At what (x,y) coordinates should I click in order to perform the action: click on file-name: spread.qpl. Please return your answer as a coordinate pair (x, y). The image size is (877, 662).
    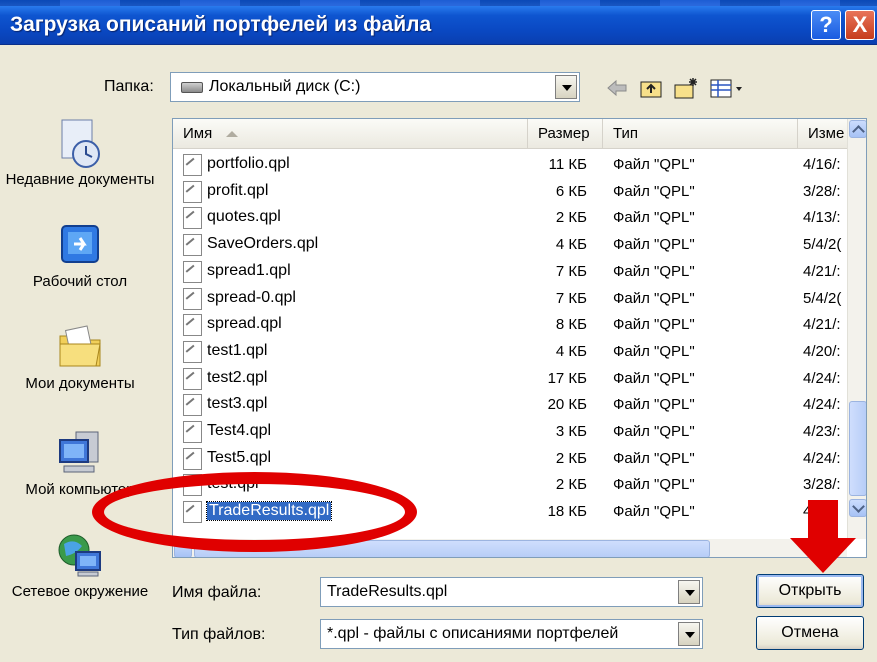
    Looking at the image, I should click on (244, 324).